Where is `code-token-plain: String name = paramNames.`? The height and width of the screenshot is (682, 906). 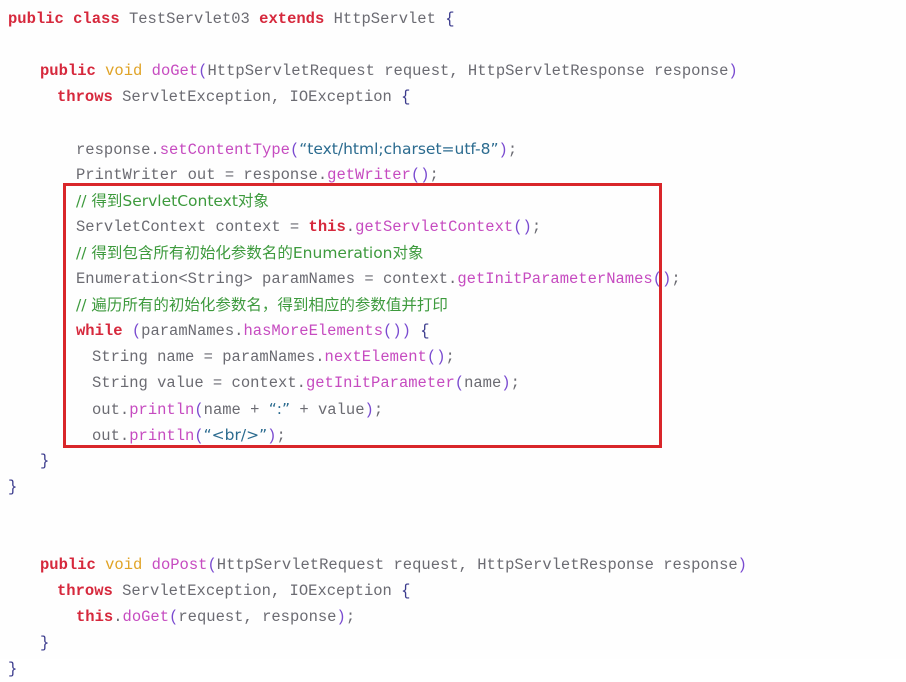 code-token-plain: String name = paramNames. is located at coordinates (208, 357).